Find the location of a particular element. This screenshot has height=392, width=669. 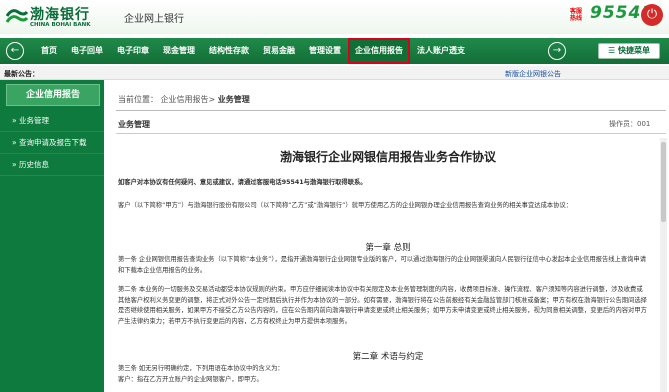

breadcrumb: 当前位置： 企业信用报告> 业务管理 is located at coordinates (184, 99).